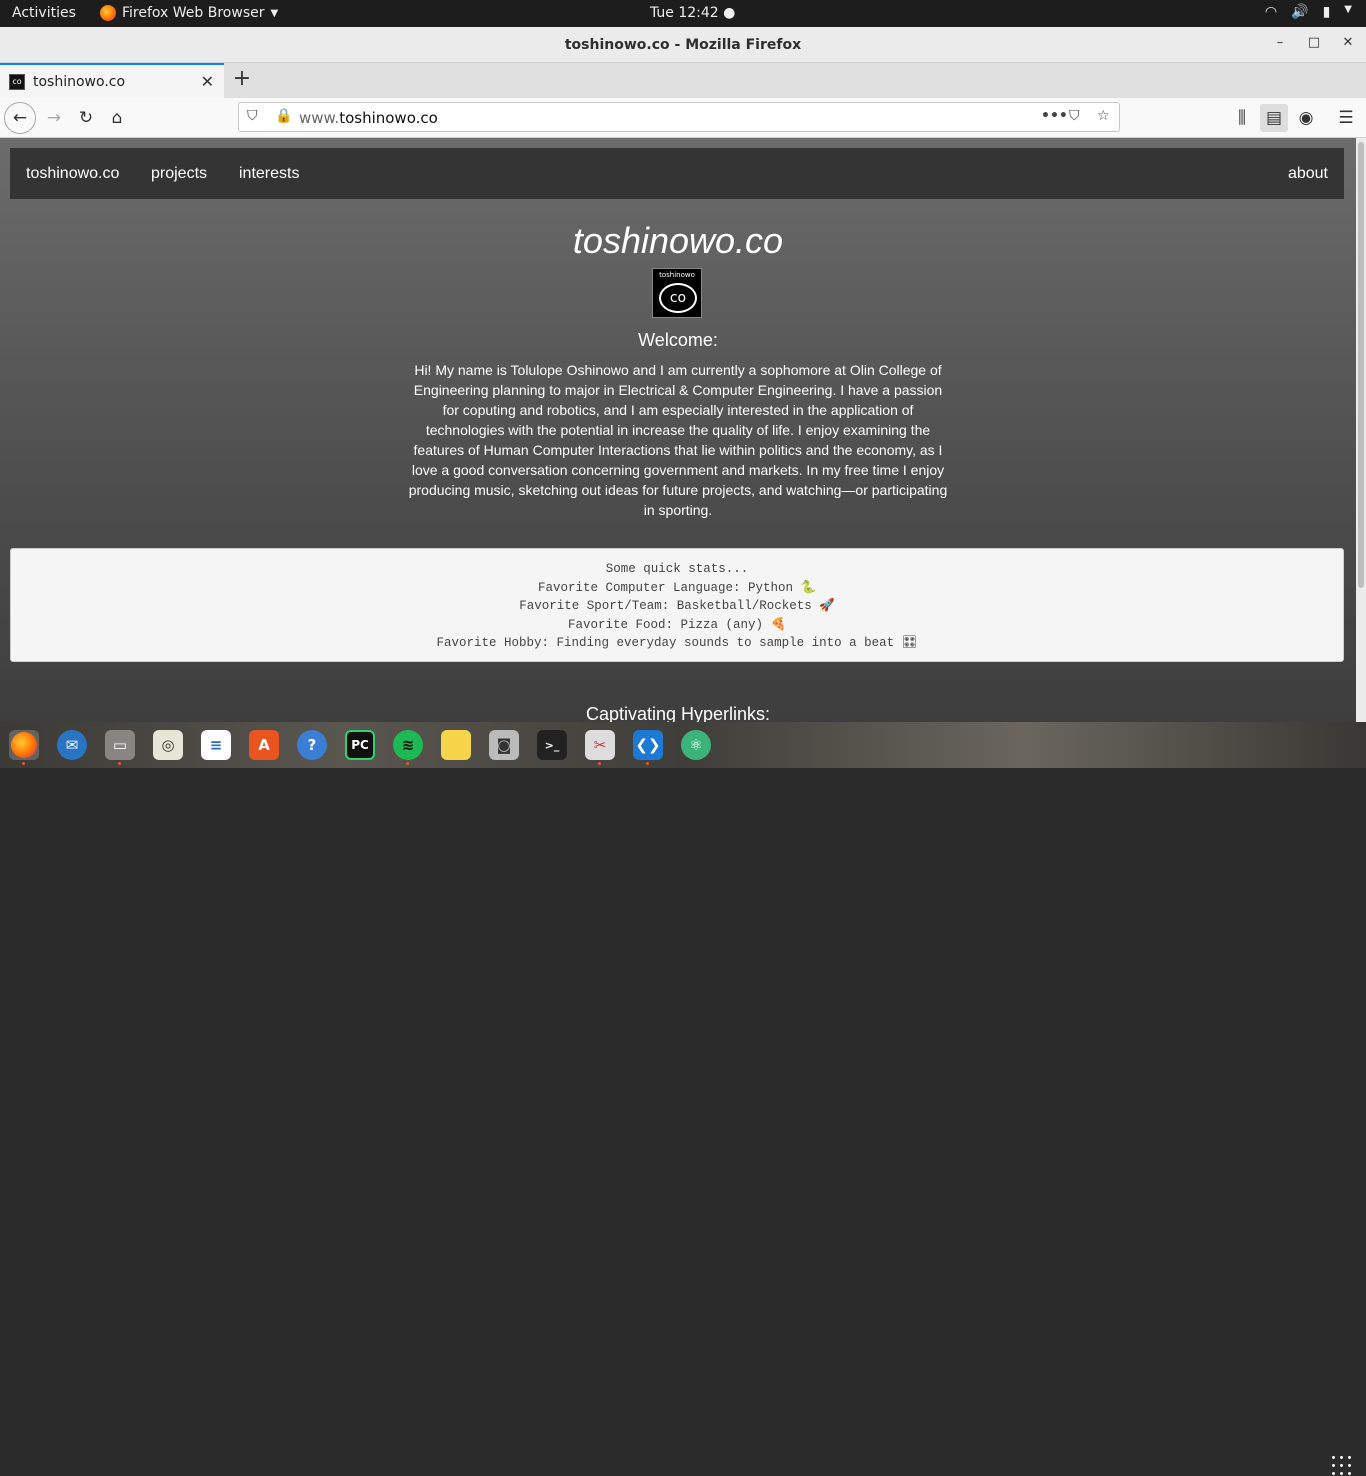  Describe the element at coordinates (1300, 12) in the screenshot. I see `volume-icon: 🔊` at that location.